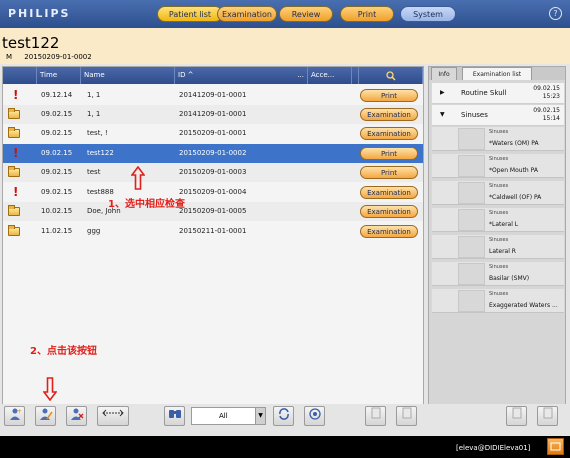 The height and width of the screenshot is (458, 570). I want to click on chevron-down-icon: ▼, so click(260, 416).